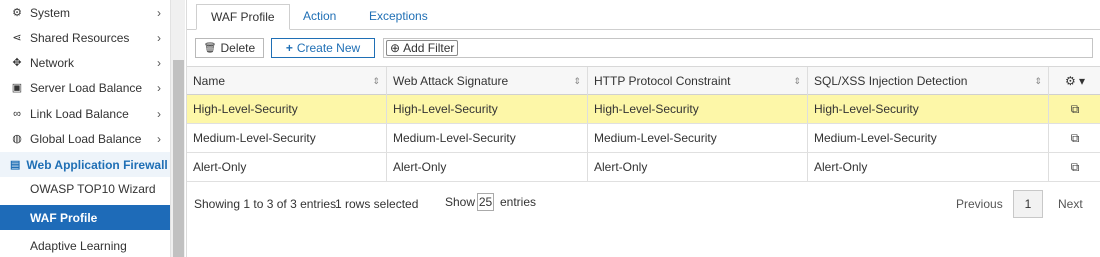 The width and height of the screenshot is (1100, 257). I want to click on toolbar: 🗑 Delete + Create New ⊕ Add Filter, so click(643, 48).